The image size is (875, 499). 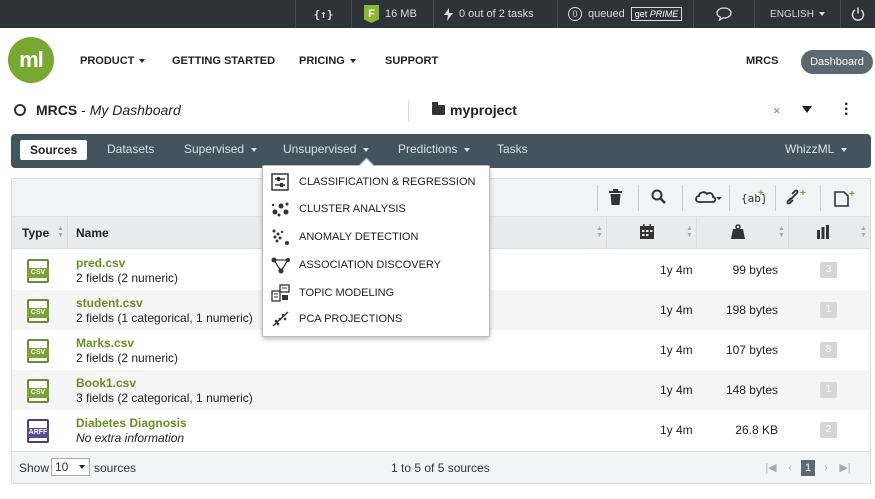 I want to click on csv-file-icon: CSV, so click(x=38, y=351).